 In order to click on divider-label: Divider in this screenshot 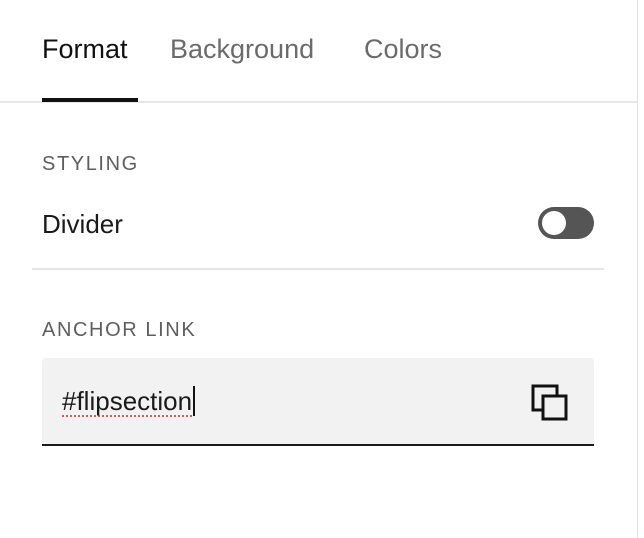, I will do `click(82, 224)`.